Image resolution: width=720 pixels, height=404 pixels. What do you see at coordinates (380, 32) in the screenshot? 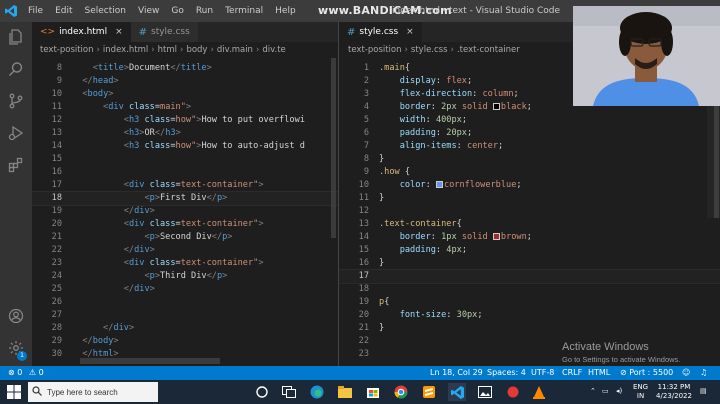
I see `tab-style-css-right: # style.css ×` at bounding box center [380, 32].